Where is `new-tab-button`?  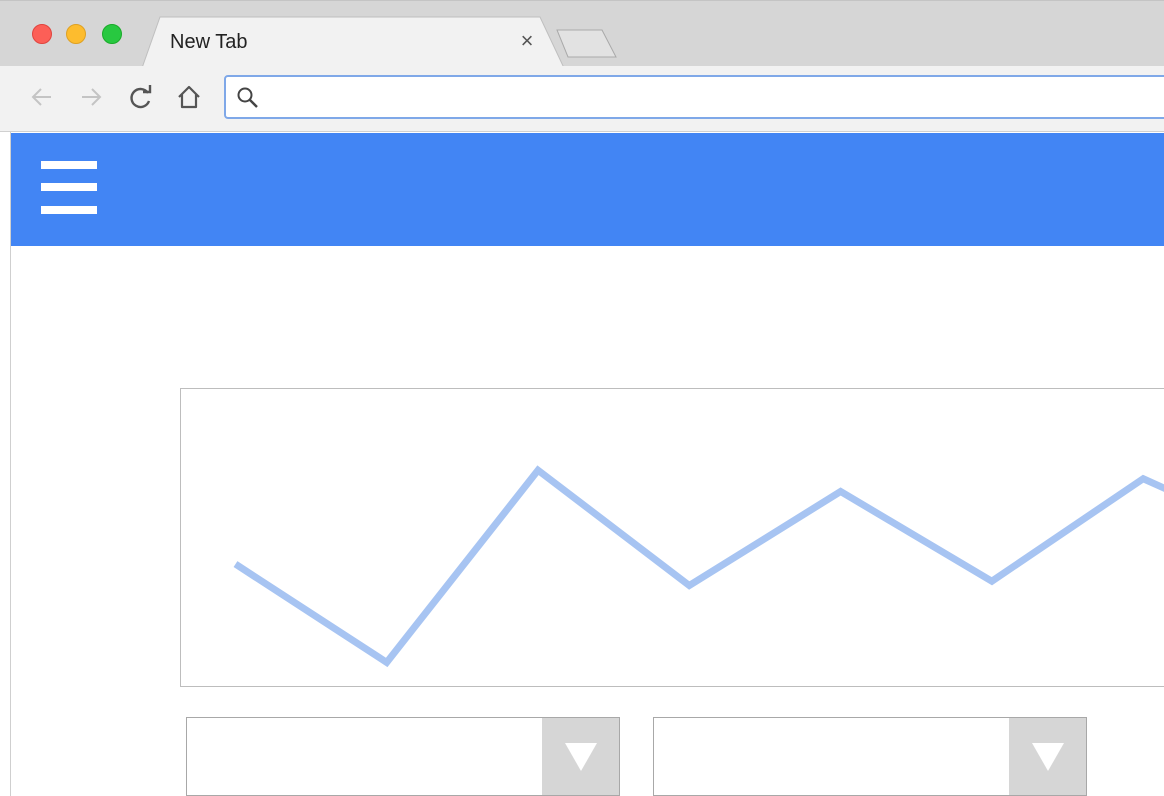
new-tab-button is located at coordinates (587, 44).